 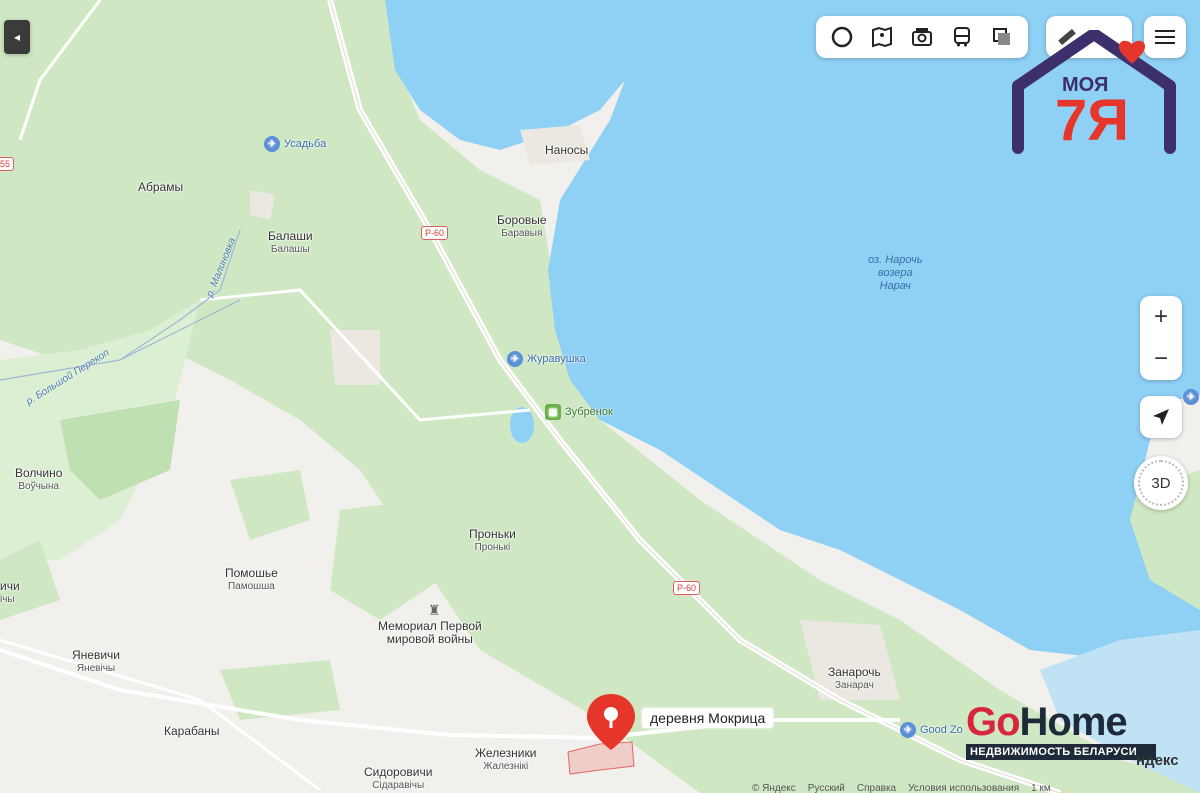 I want to click on gohome-go: Go, so click(x=993, y=722).